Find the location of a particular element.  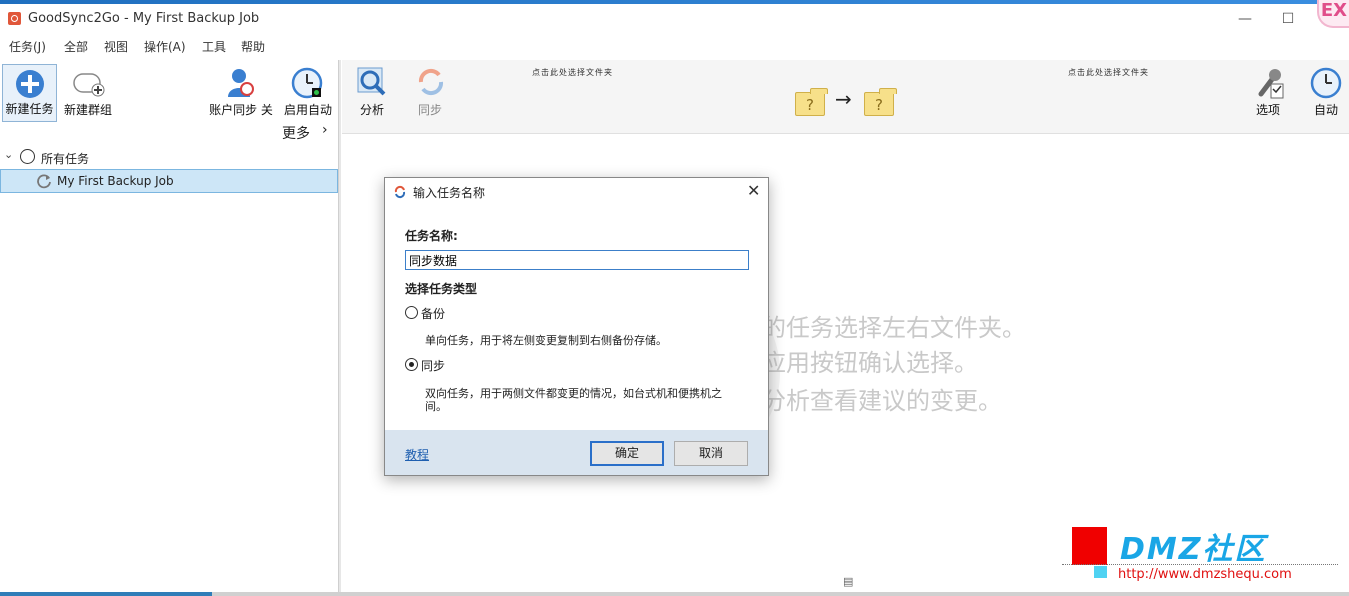

taskbar-edge is located at coordinates (674, 594).